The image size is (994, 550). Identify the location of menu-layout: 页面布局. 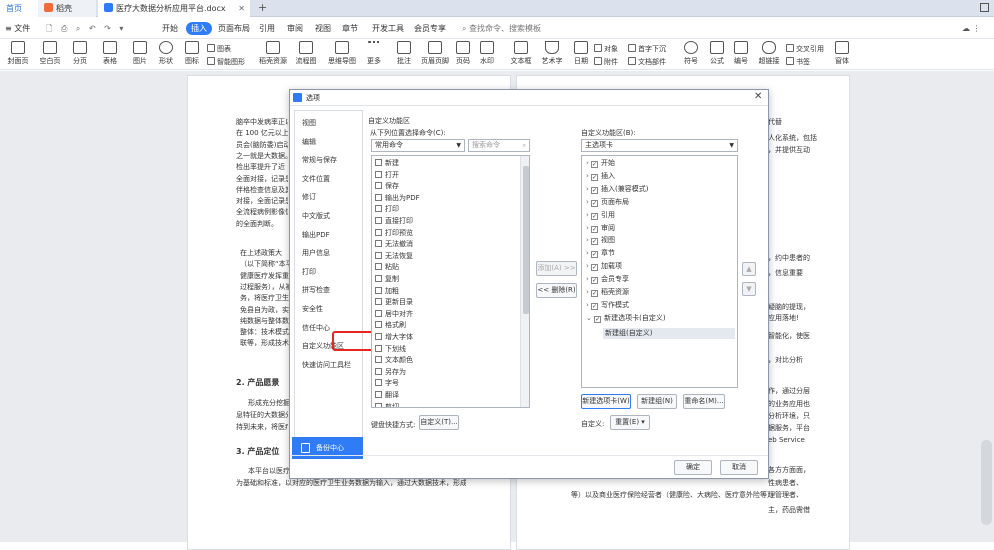
(234, 28).